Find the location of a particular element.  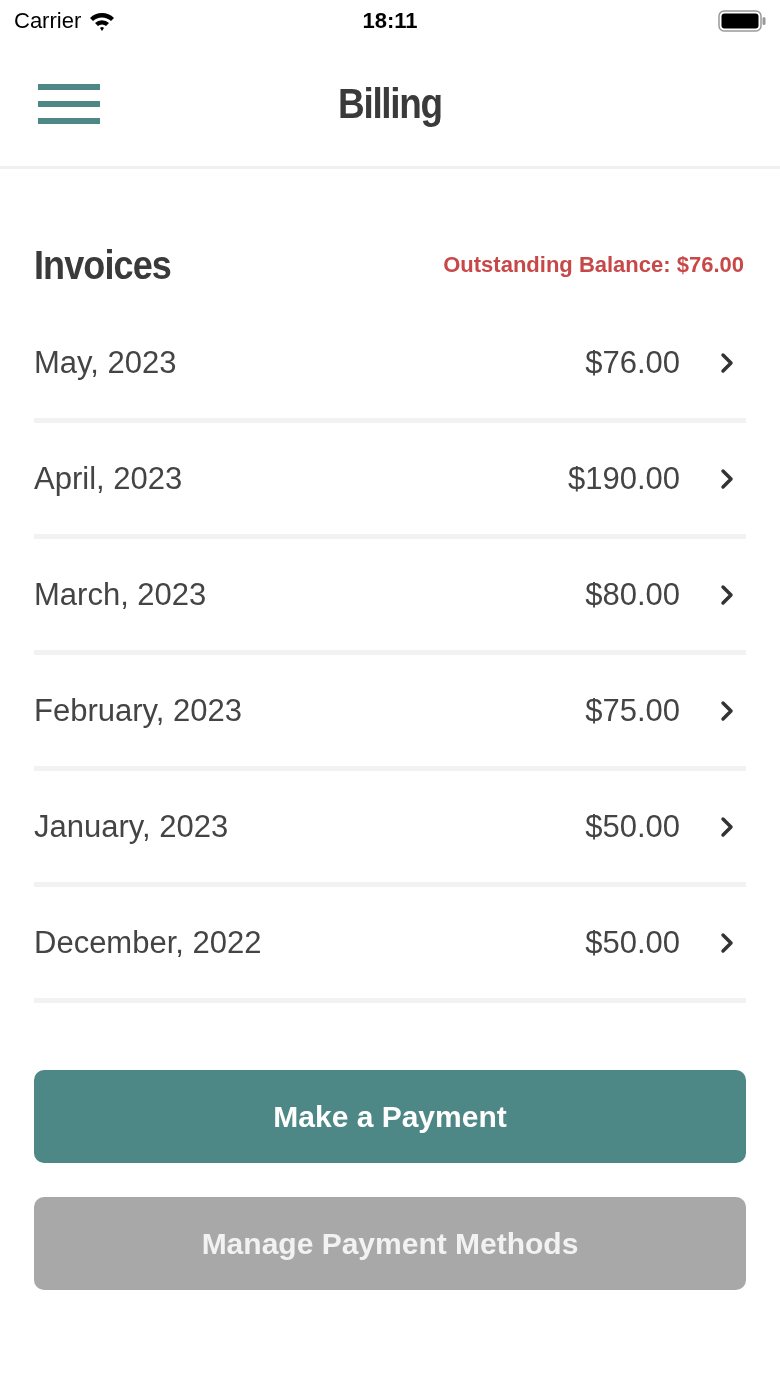

invoice-row: March, 2023 $80.00 is located at coordinates (390, 597).